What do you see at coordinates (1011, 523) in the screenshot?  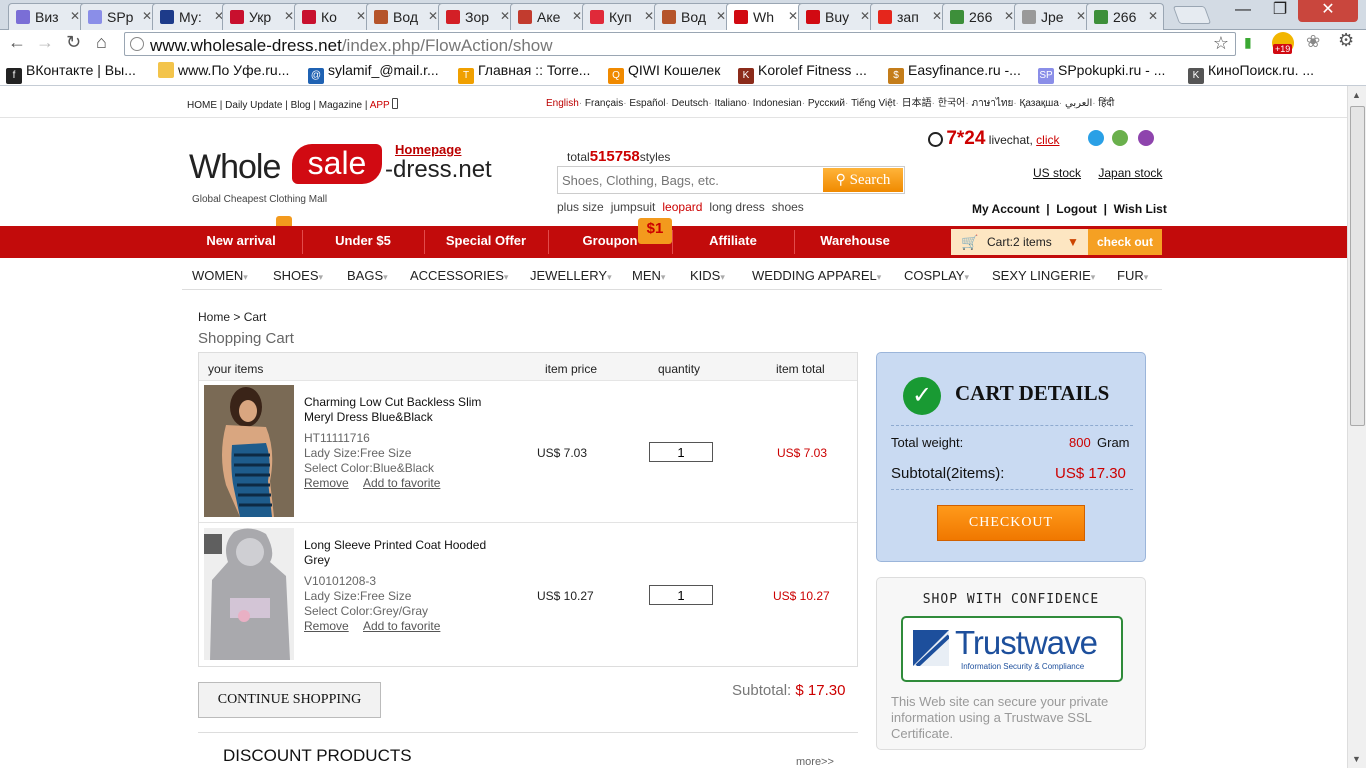 I see `checkout-button: CHECKOUT` at bounding box center [1011, 523].